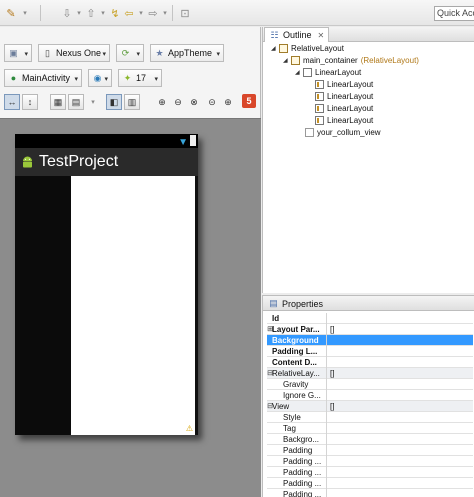 Image resolution: width=474 pixels, height=497 pixels. Describe the element at coordinates (58, 102) in the screenshot. I see `layout-margins-icon: ▦` at that location.